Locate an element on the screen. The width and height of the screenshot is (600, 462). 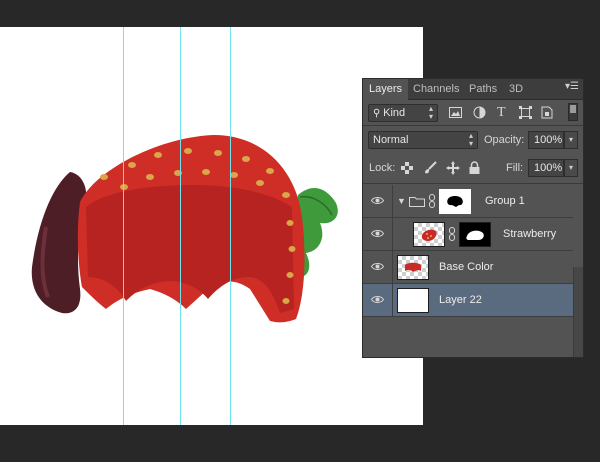
layer-row-base-color: Base Color is located at coordinates (468, 267).